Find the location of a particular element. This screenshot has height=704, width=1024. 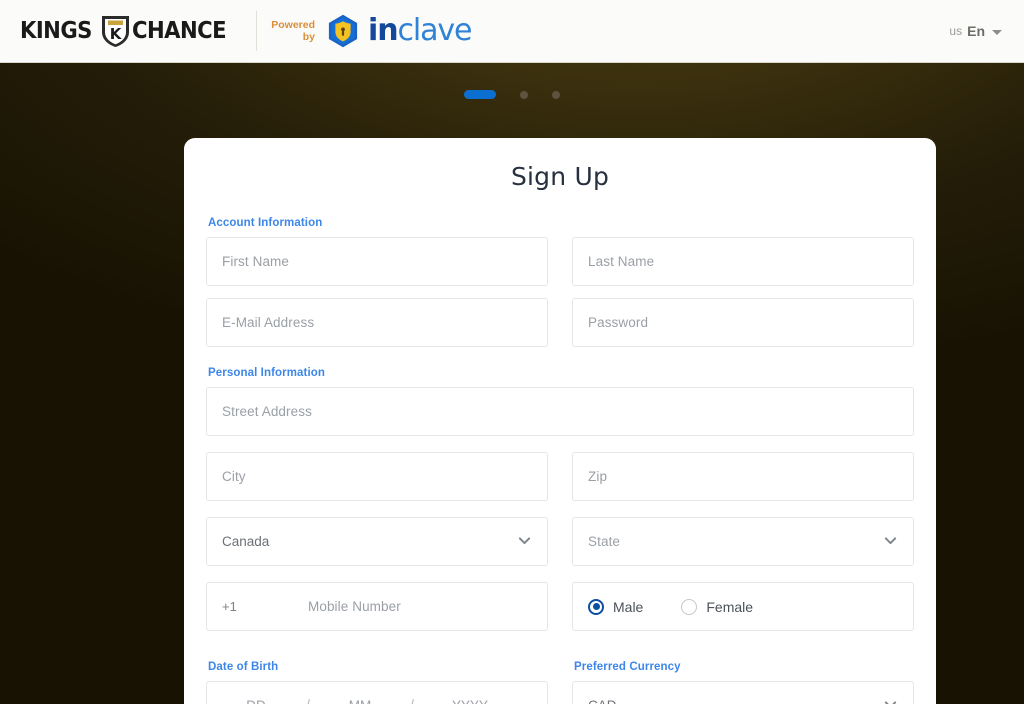

section-label-account-information: Account Information is located at coordinates (265, 223).